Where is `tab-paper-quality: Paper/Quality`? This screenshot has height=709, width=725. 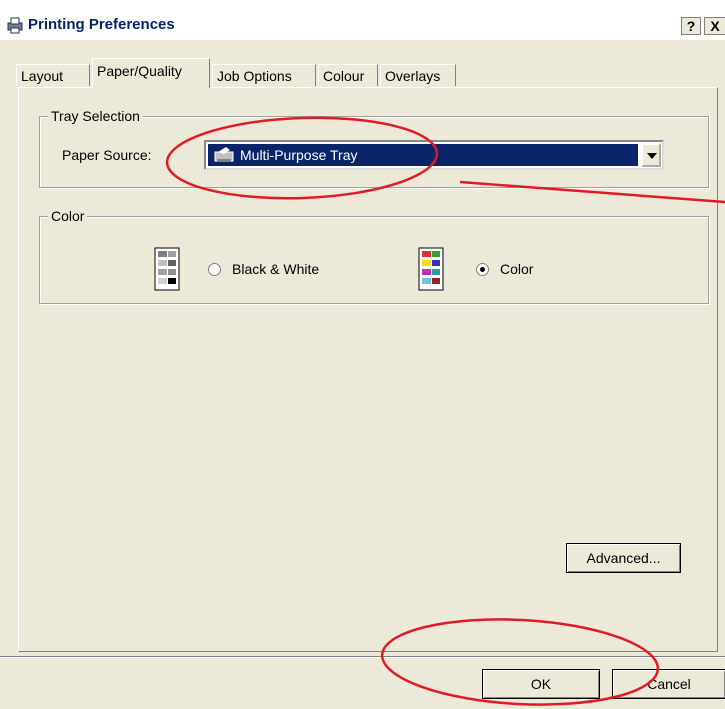
tab-paper-quality: Paper/Quality is located at coordinates (151, 73).